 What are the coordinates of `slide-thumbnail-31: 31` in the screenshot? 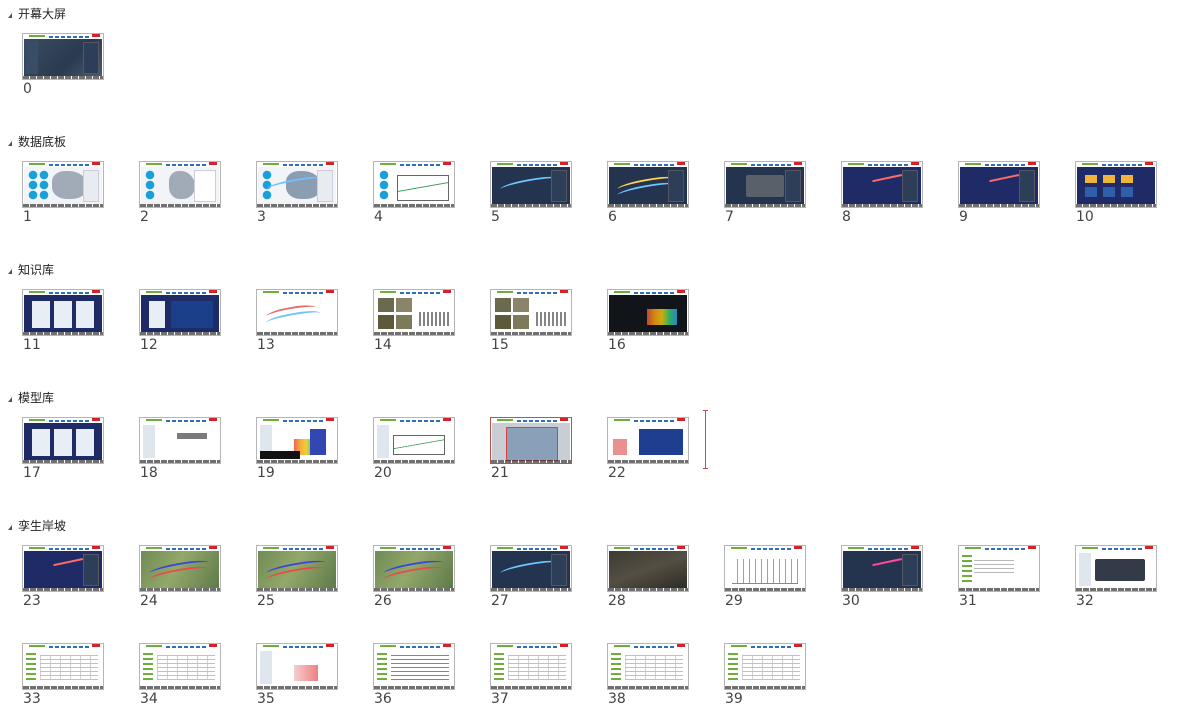 It's located at (999, 577).